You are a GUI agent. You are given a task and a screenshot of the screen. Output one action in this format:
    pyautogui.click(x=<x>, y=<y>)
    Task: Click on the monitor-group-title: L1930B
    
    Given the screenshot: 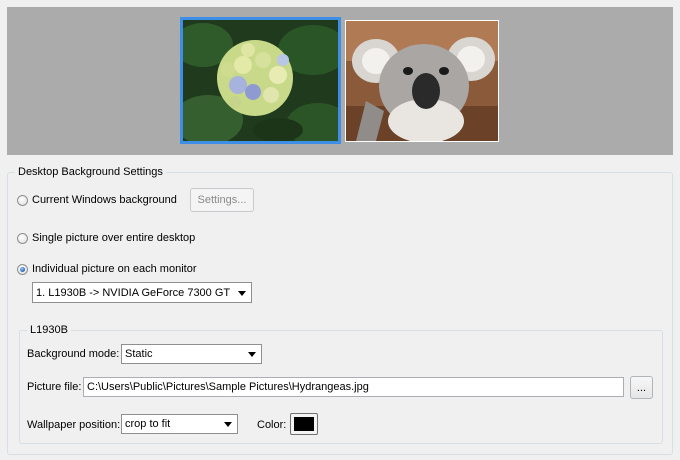 What is the action you would take?
    pyautogui.click(x=49, y=330)
    